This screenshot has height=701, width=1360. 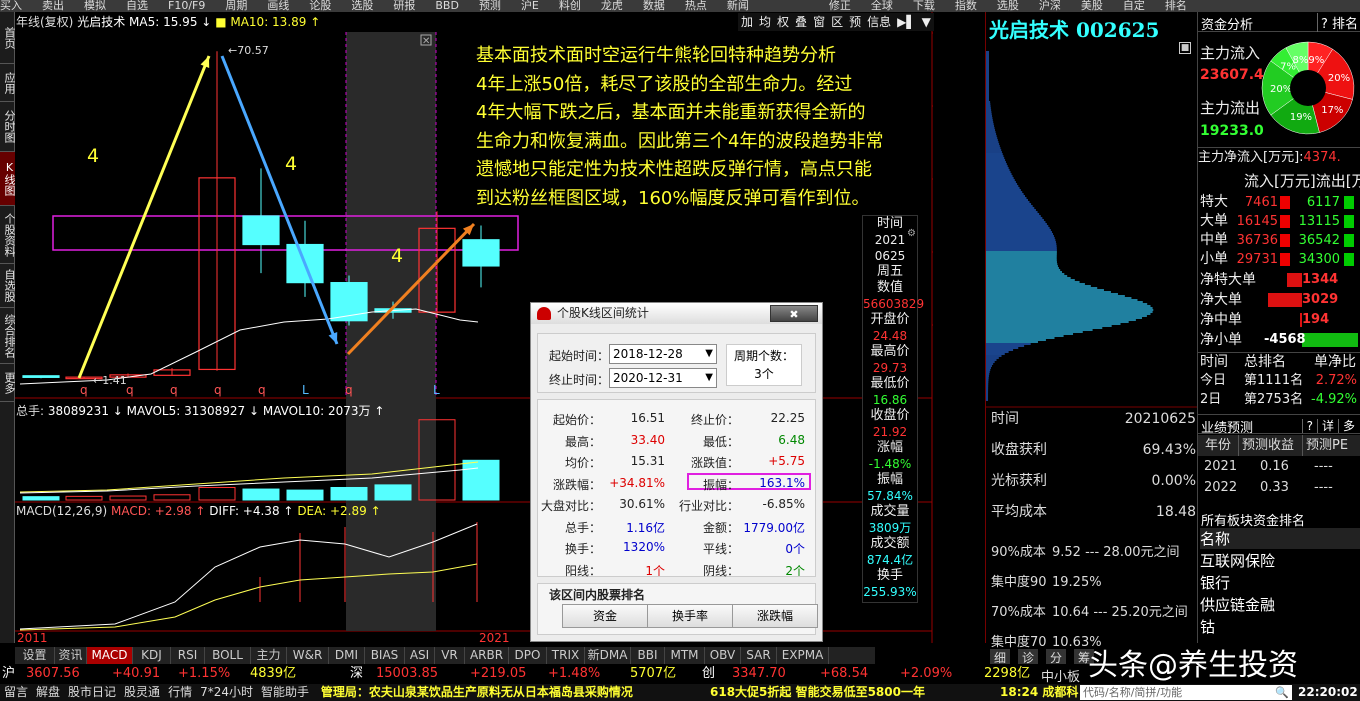 I want to click on indicator-tab: OBV, so click(x=723, y=655).